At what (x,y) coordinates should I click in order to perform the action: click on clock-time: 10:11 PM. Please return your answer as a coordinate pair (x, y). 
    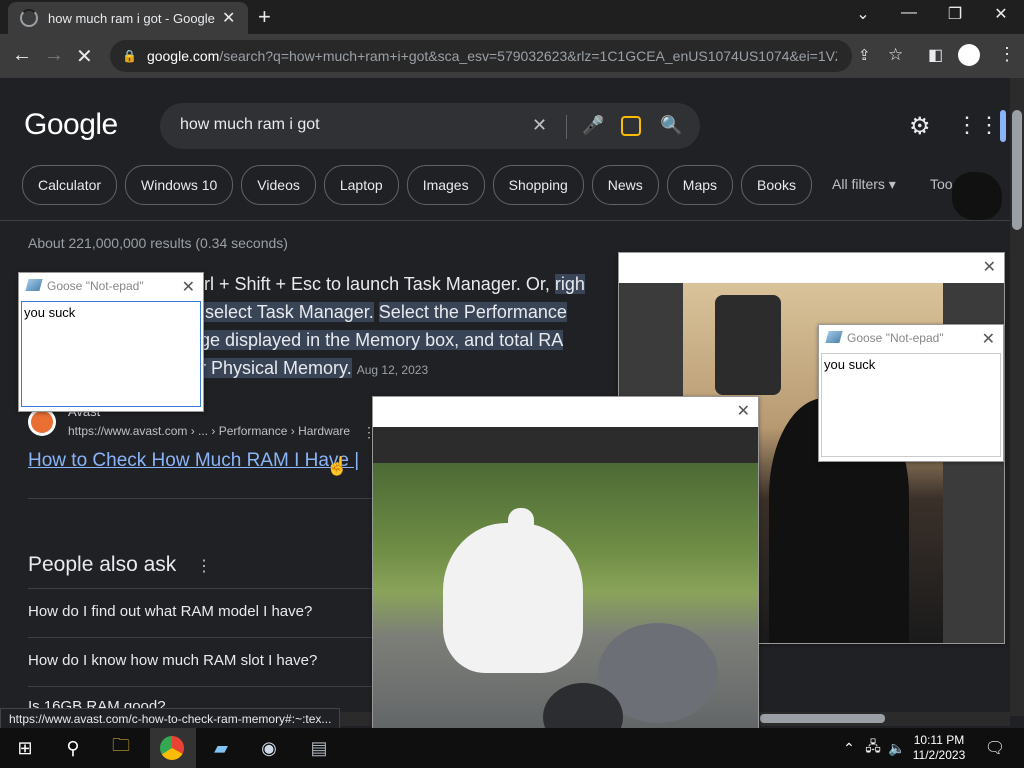
    Looking at the image, I should click on (939, 740).